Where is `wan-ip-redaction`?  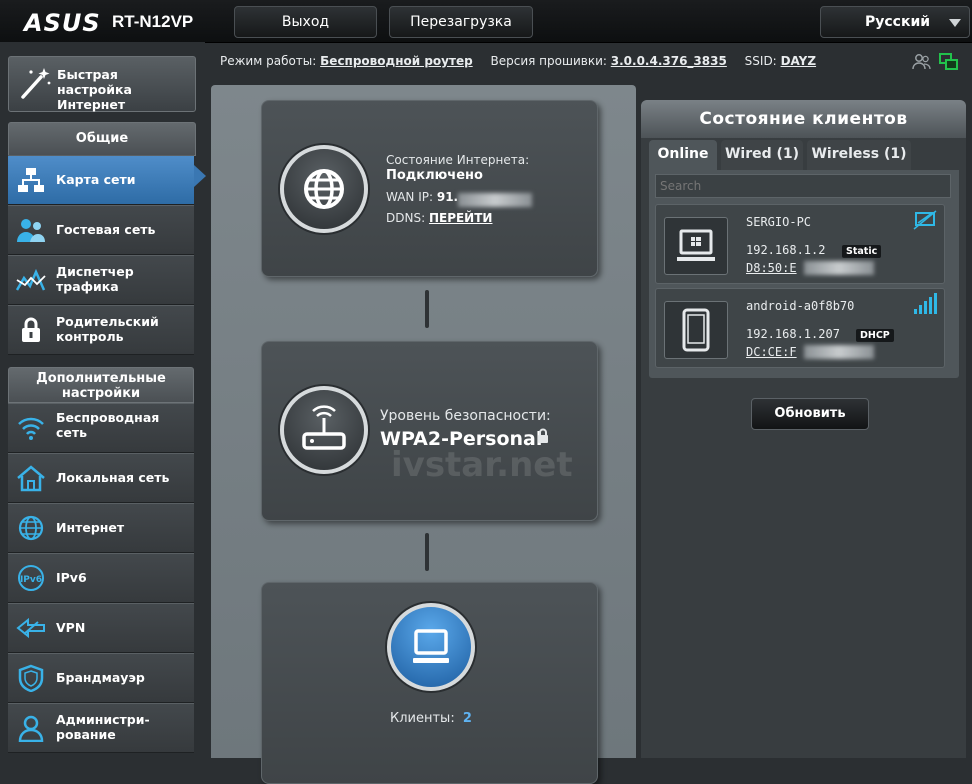
wan-ip-redaction is located at coordinates (495, 200).